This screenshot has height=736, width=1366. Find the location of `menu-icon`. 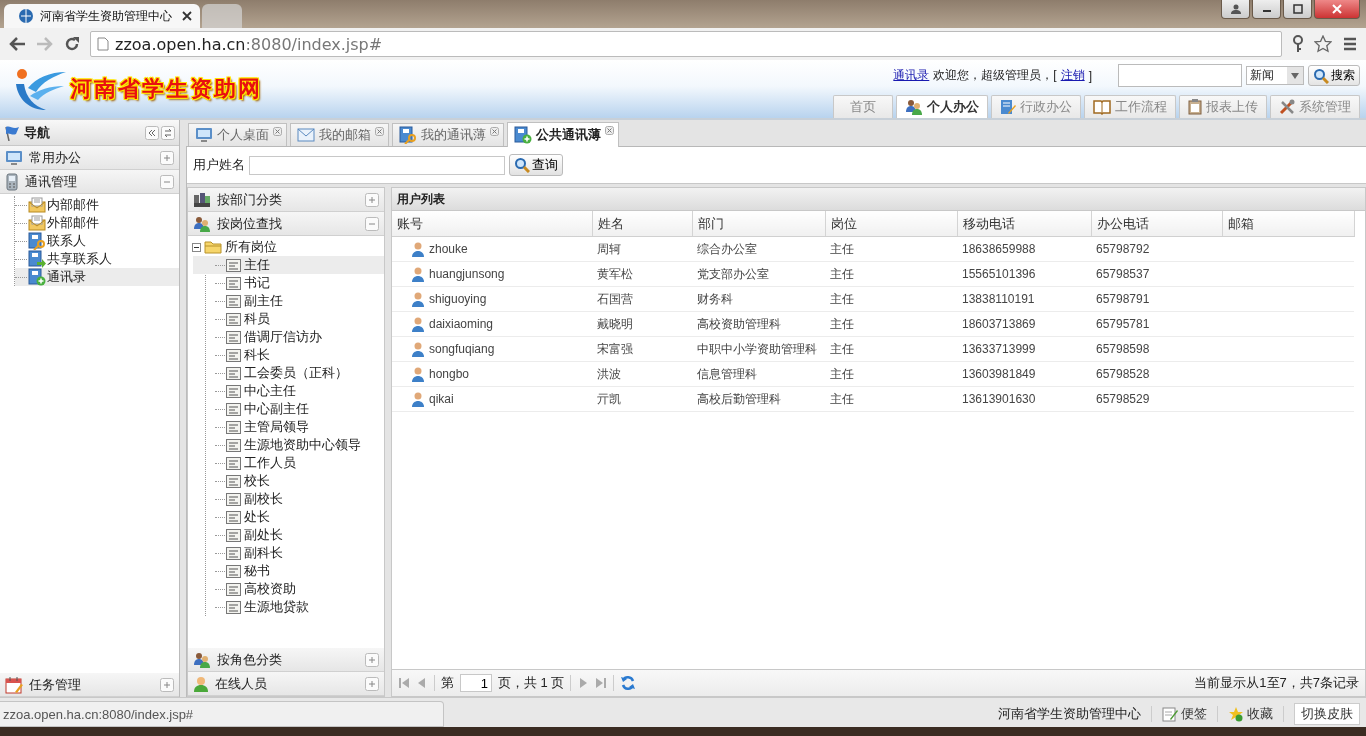

menu-icon is located at coordinates (1350, 44).